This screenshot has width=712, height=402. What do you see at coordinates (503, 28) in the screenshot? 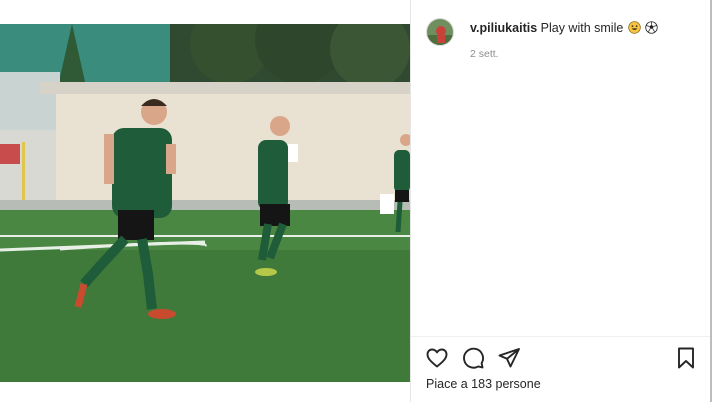
I see `username-link: v.piliukaitis` at bounding box center [503, 28].